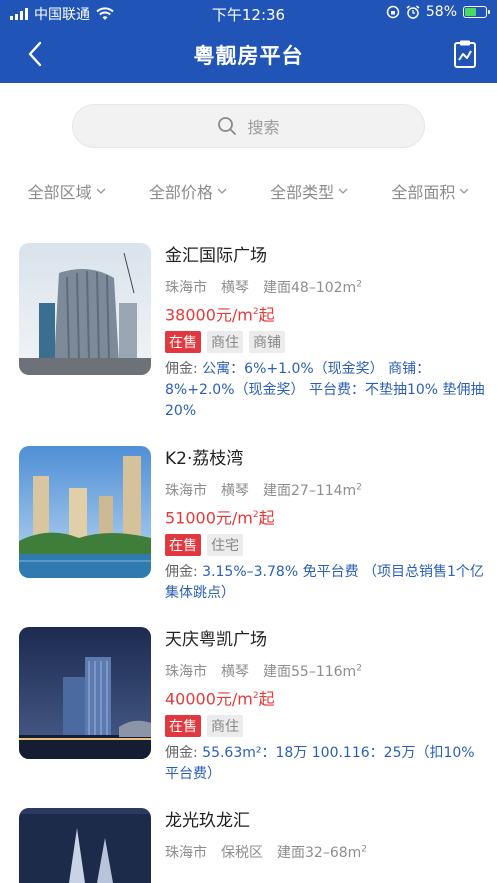 This screenshot has width=497, height=883. I want to click on property-location: 珠海市 横琴 建面48–102m2, so click(325, 284).